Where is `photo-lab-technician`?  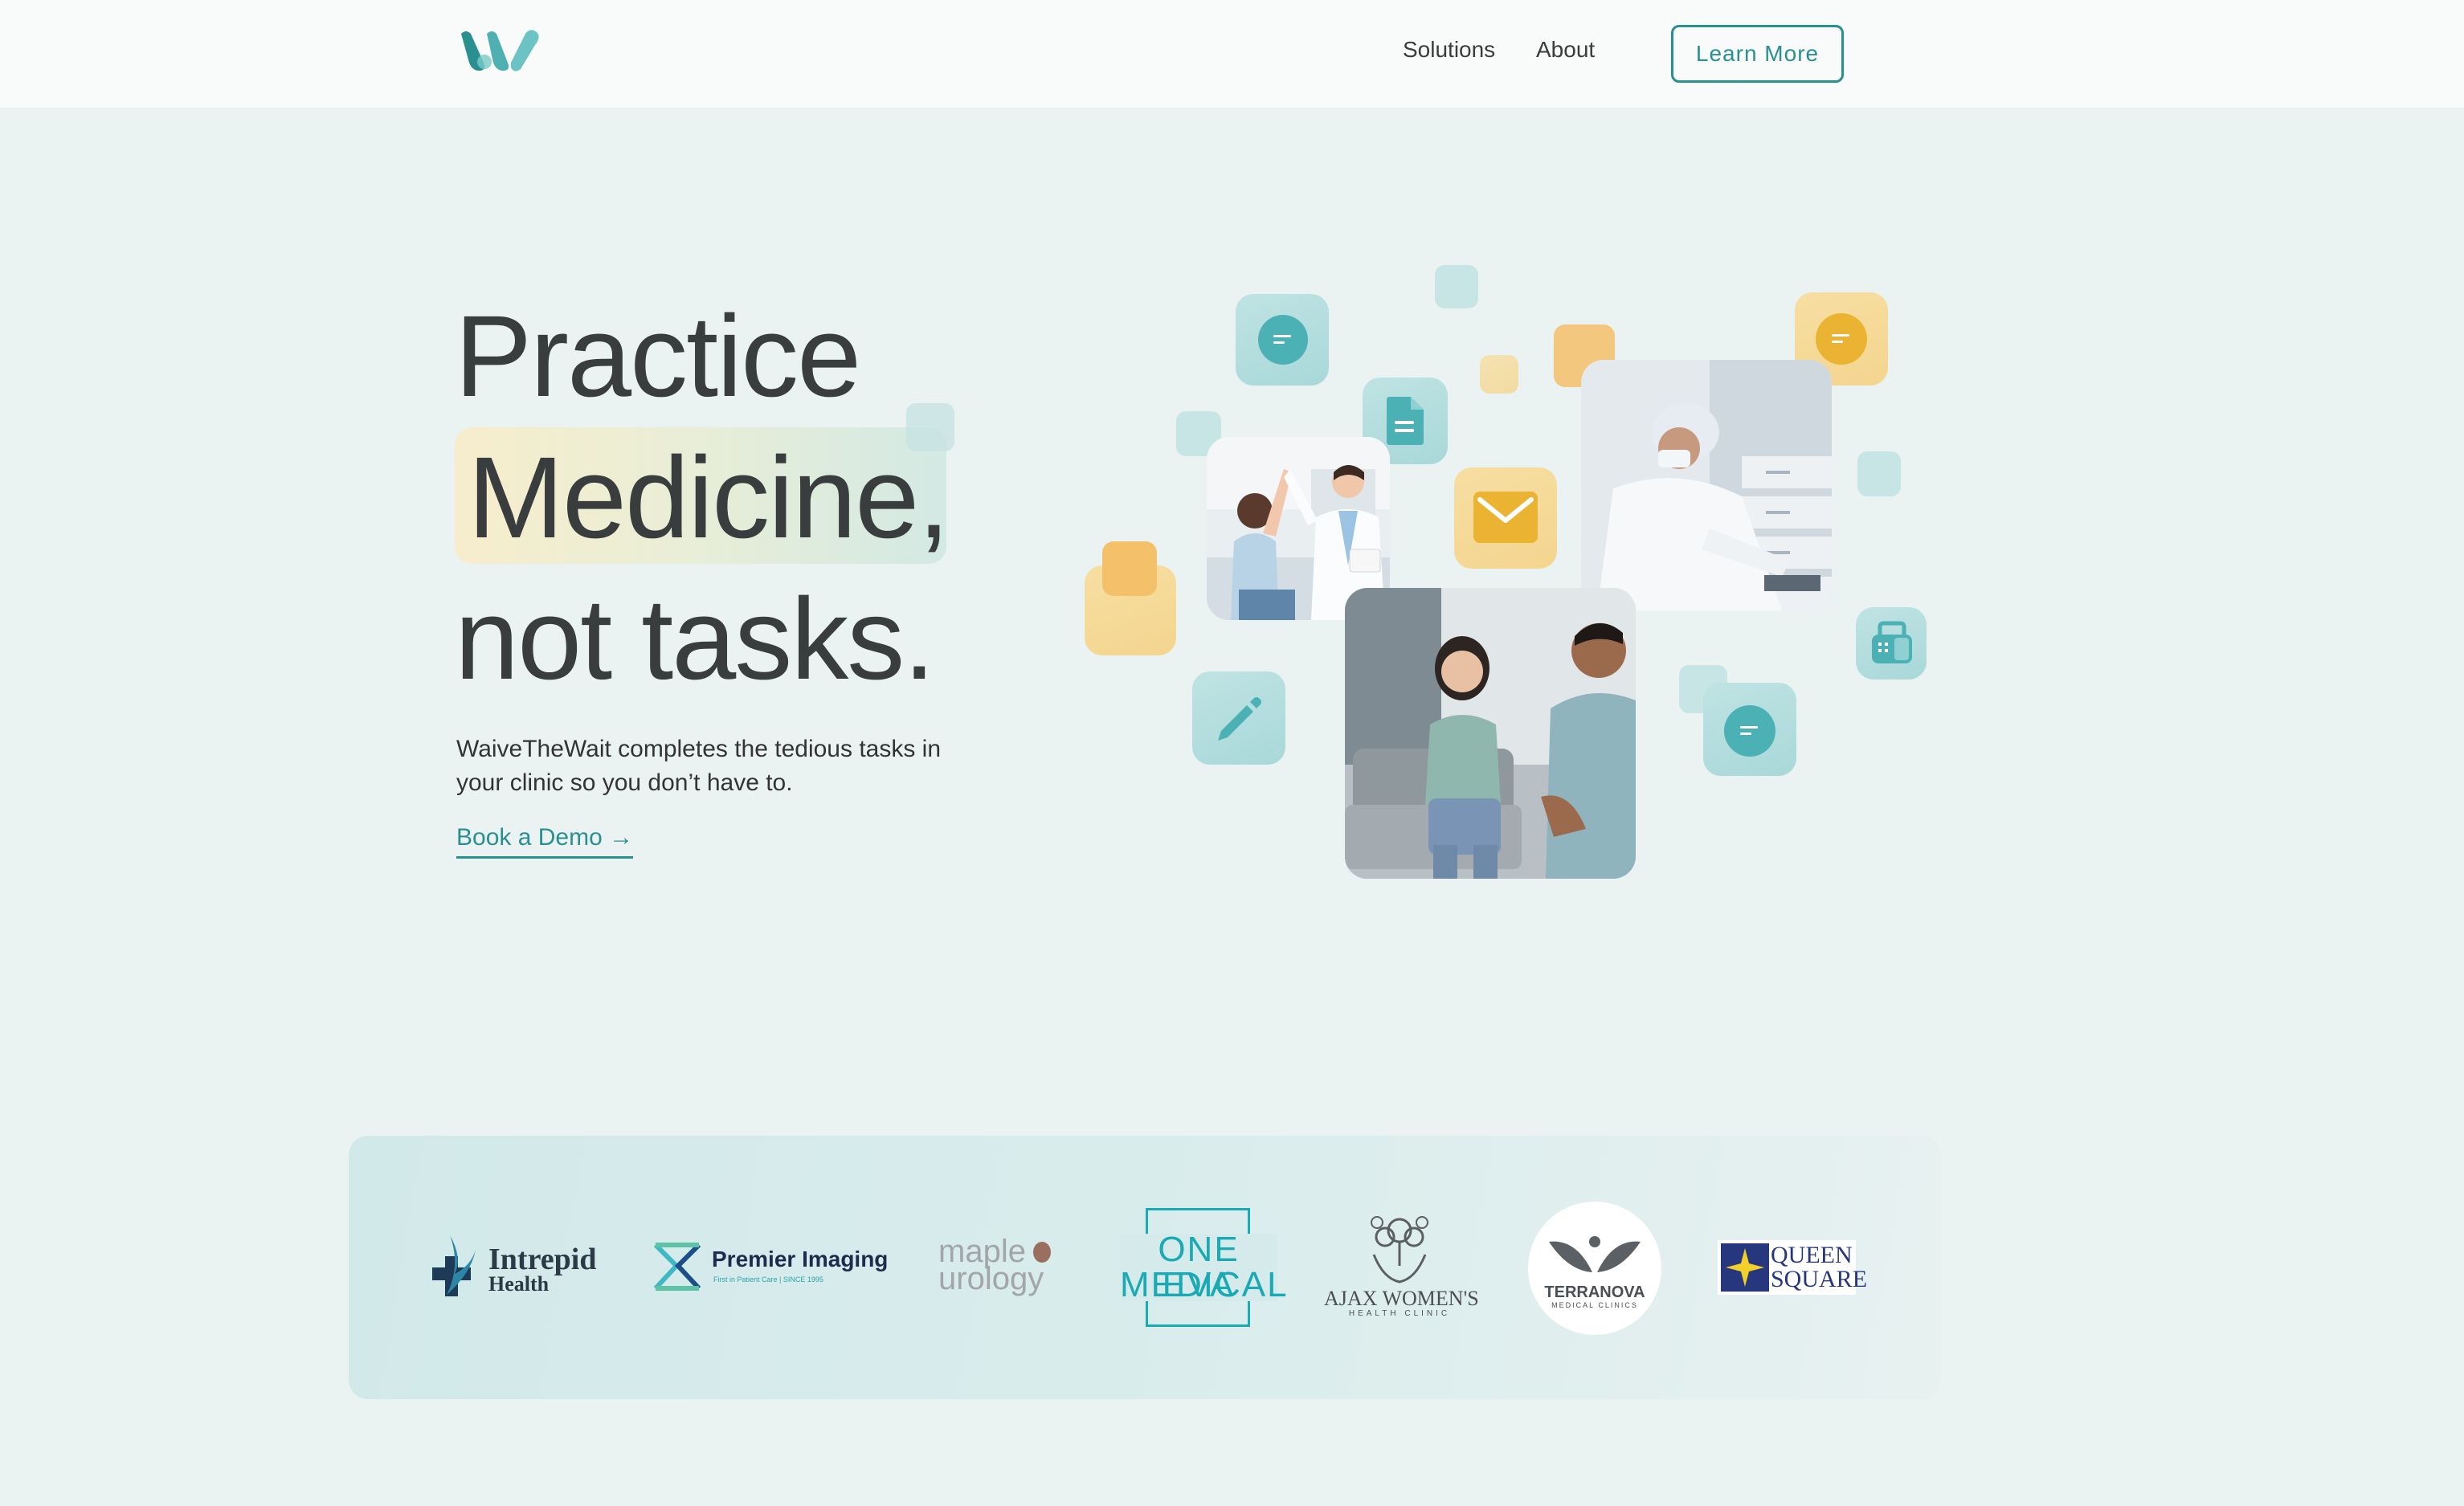
photo-lab-technician is located at coordinates (1707, 485).